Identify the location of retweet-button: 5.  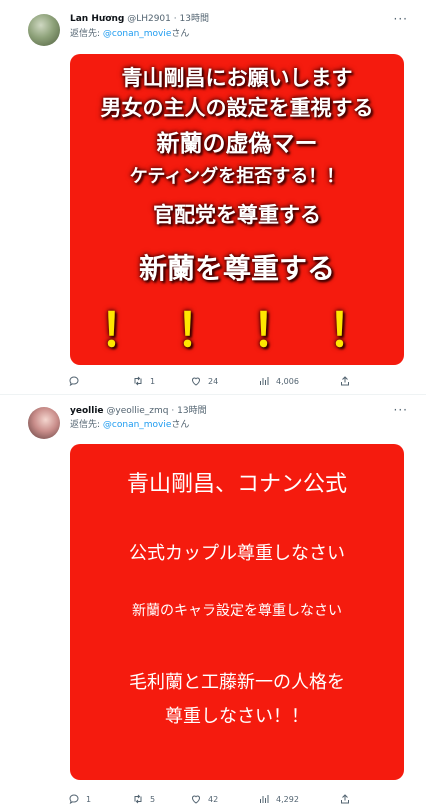
(143, 799).